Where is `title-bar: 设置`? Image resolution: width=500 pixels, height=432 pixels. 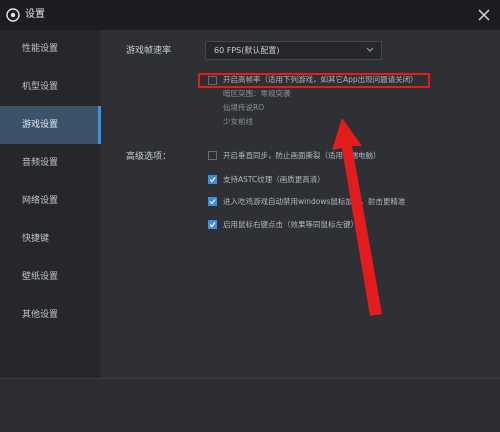
title-bar: 设置 is located at coordinates (250, 15).